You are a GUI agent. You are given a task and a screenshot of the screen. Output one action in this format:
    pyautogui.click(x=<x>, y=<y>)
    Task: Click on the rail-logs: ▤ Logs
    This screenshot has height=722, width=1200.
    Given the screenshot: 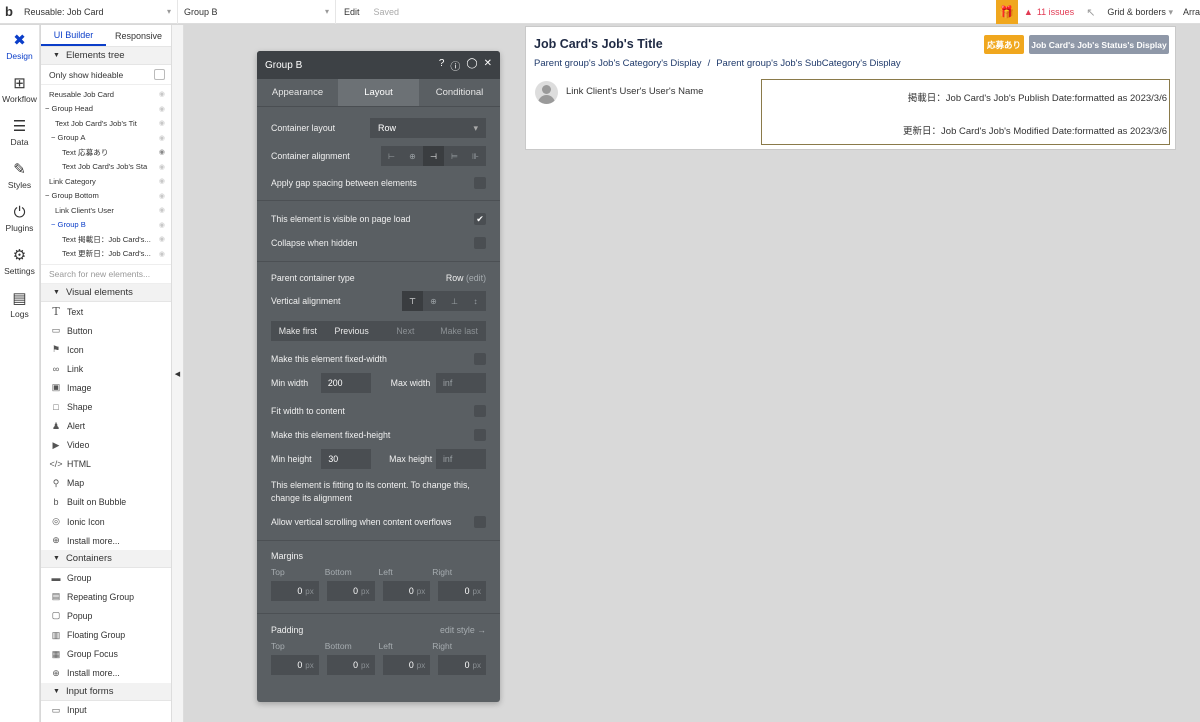 What is the action you would take?
    pyautogui.click(x=19, y=304)
    